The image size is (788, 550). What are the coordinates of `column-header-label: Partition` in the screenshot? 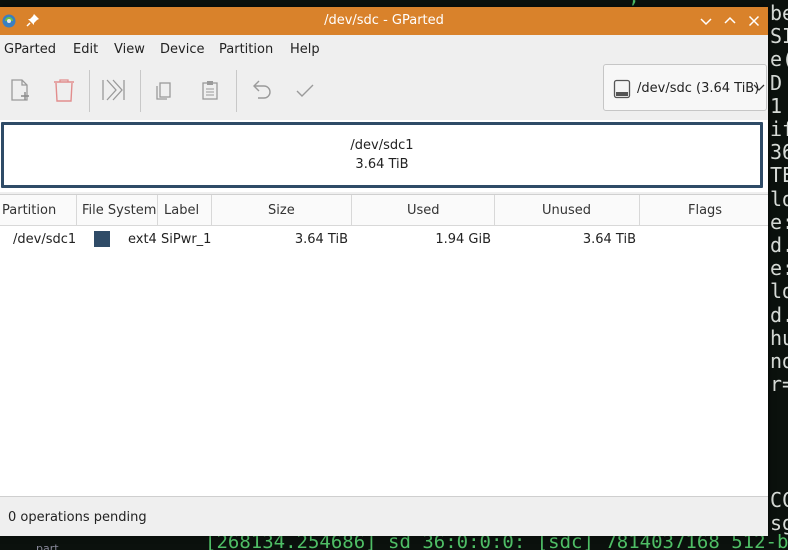 It's located at (29, 210).